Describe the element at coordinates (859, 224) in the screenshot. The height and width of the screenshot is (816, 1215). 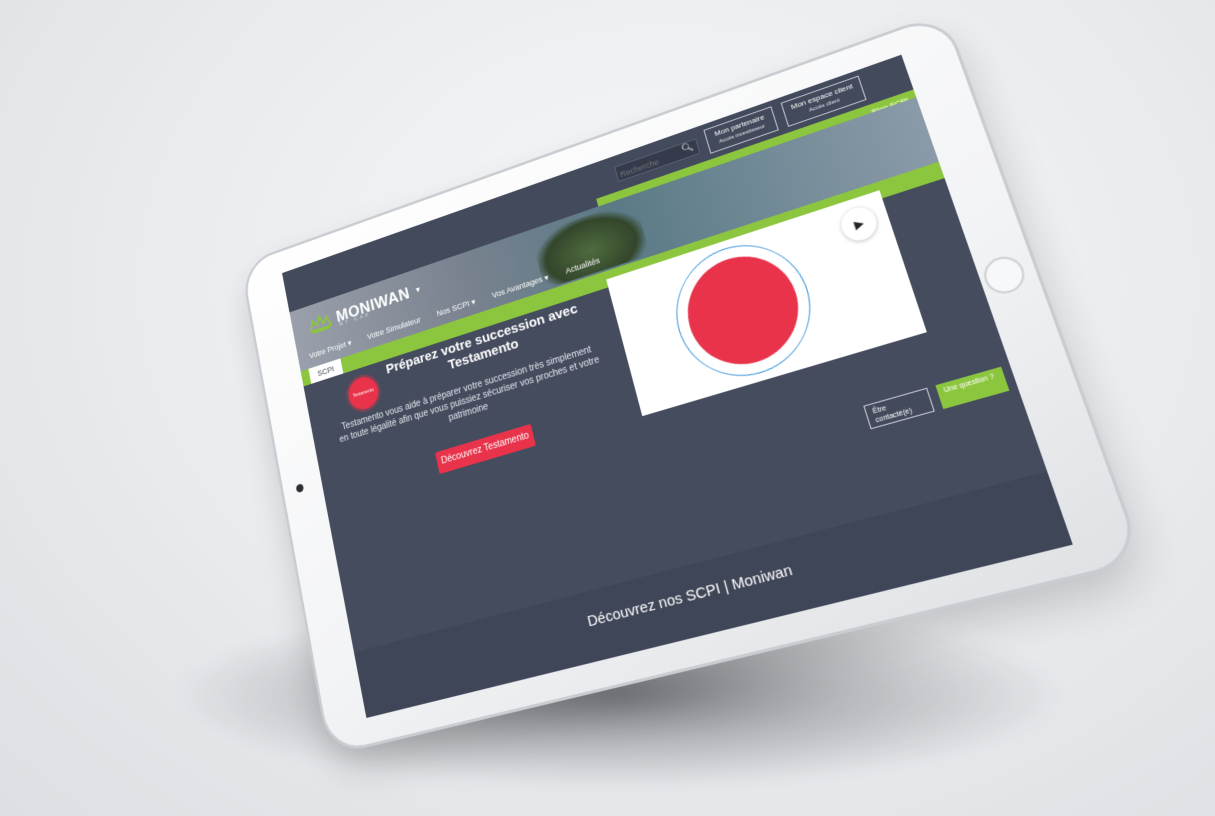
I see `play-icon: ▶` at that location.